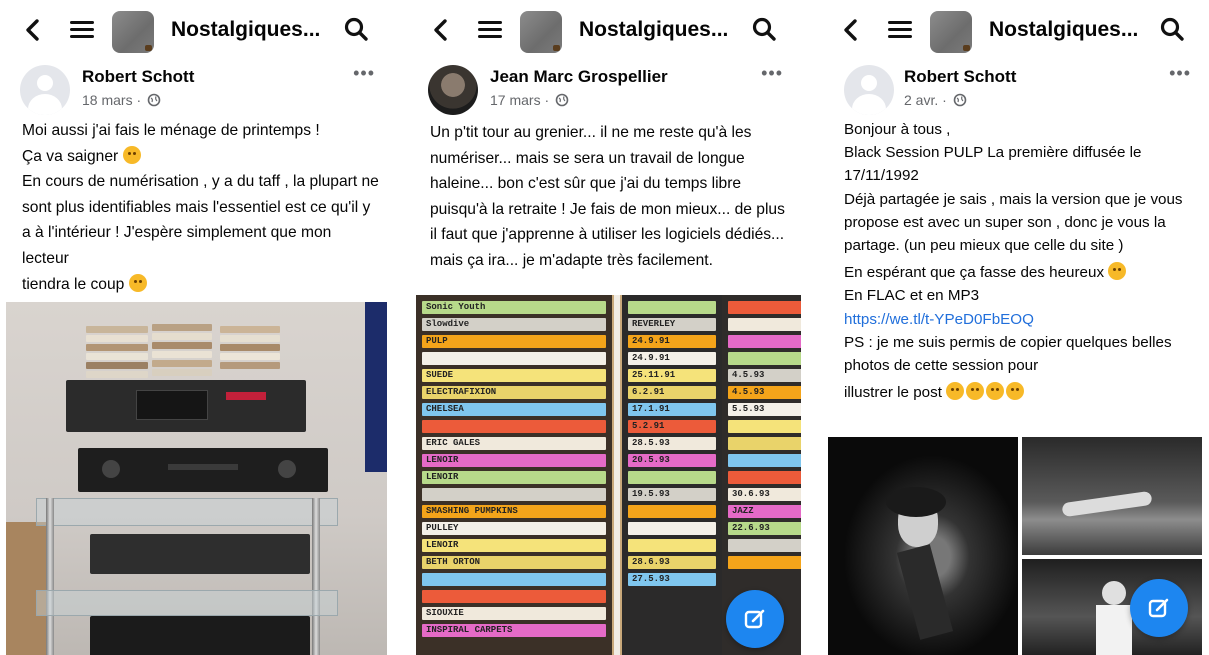  I want to click on cassette-spine: Sonic Youth, so click(514, 307).